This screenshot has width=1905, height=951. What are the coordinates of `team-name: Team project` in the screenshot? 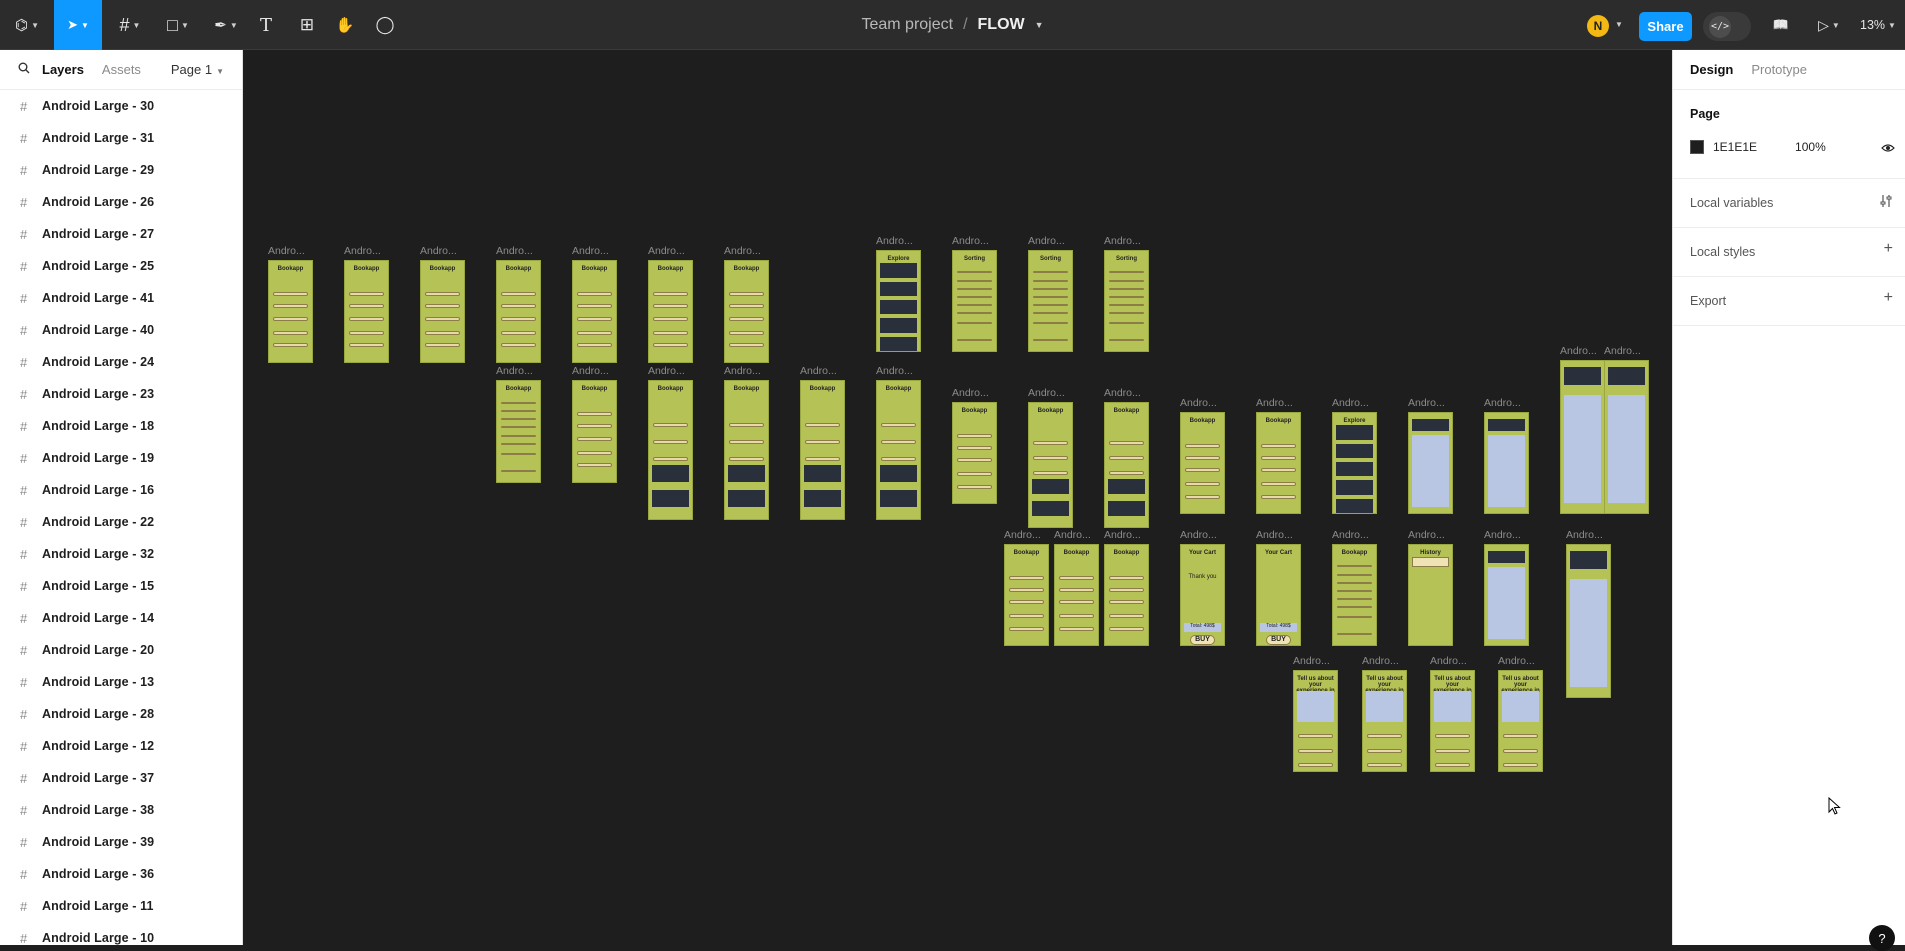 It's located at (907, 25).